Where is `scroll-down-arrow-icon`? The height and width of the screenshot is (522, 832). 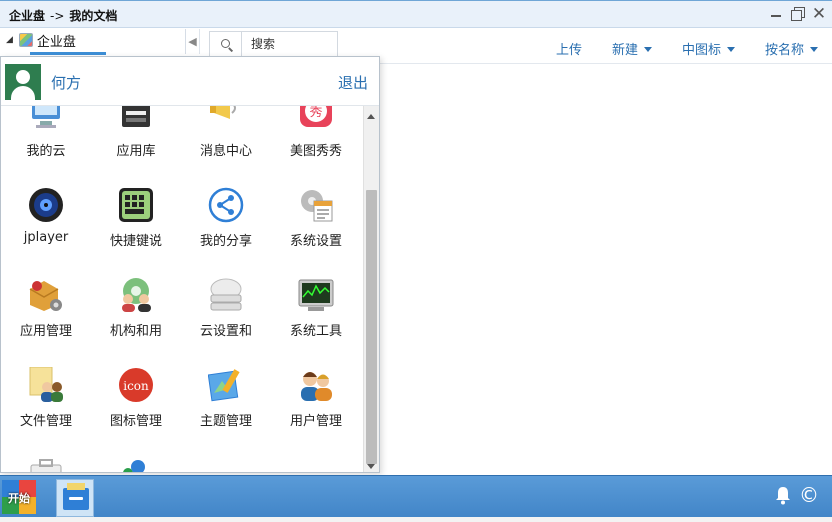
scroll-down-arrow-icon is located at coordinates (371, 466).